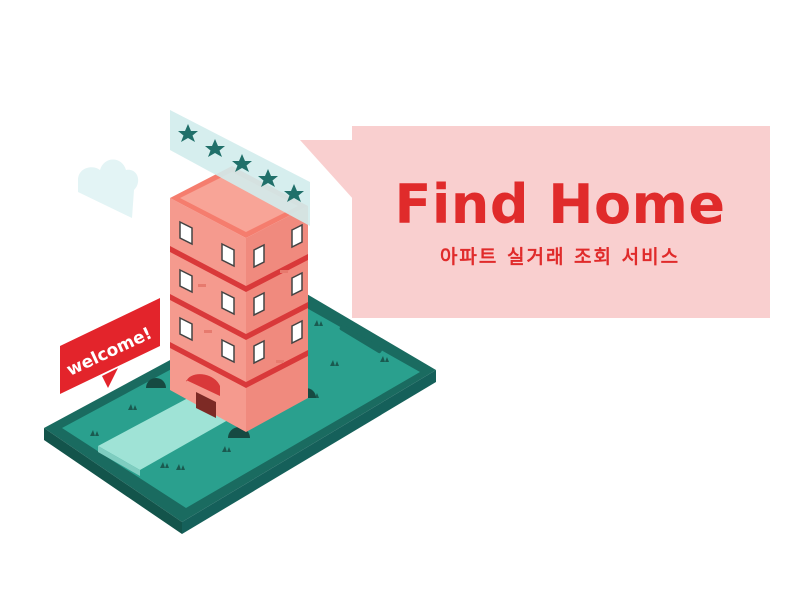  I want to click on app-subtitle: 아파트 실거래 조회 서비스, so click(560, 257).